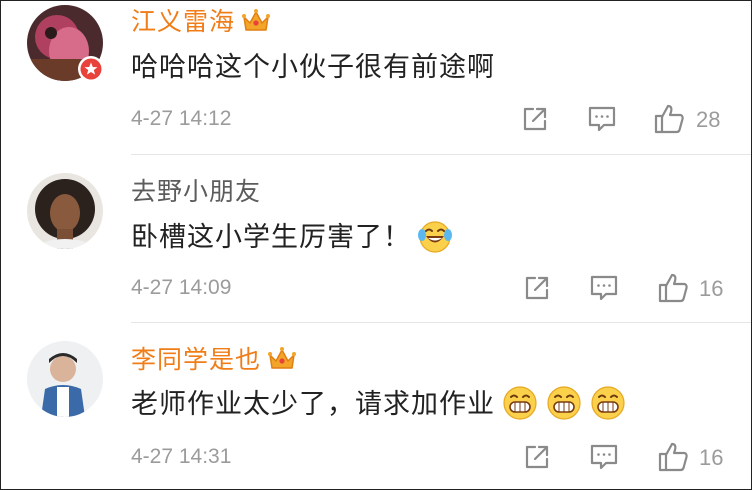 This screenshot has width=752, height=490. I want to click on username: 江义雷海, so click(201, 22).